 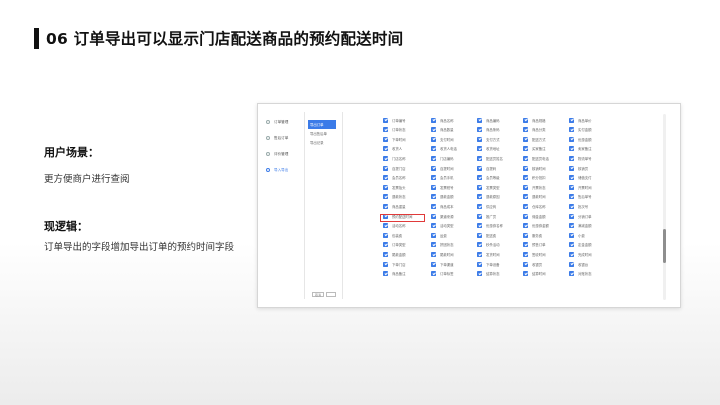 I want to click on field-checkbox-item: 推广员, so click(x=486, y=216).